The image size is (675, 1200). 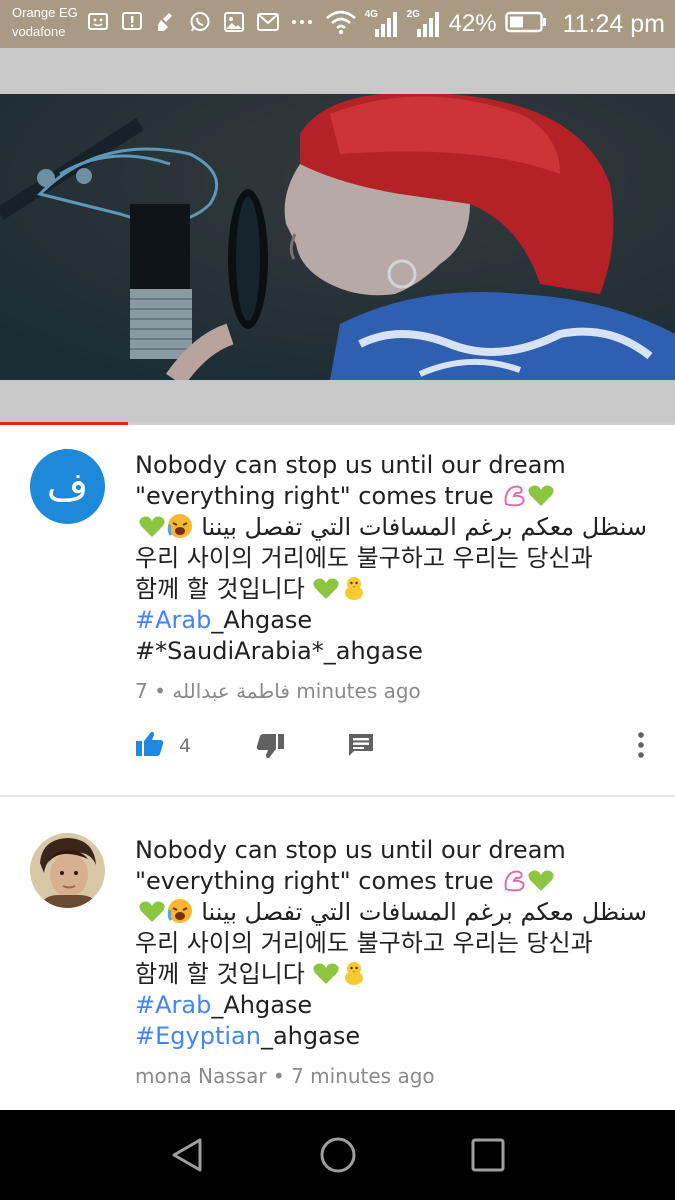 I want to click on comment-reply-icon, so click(x=361, y=747).